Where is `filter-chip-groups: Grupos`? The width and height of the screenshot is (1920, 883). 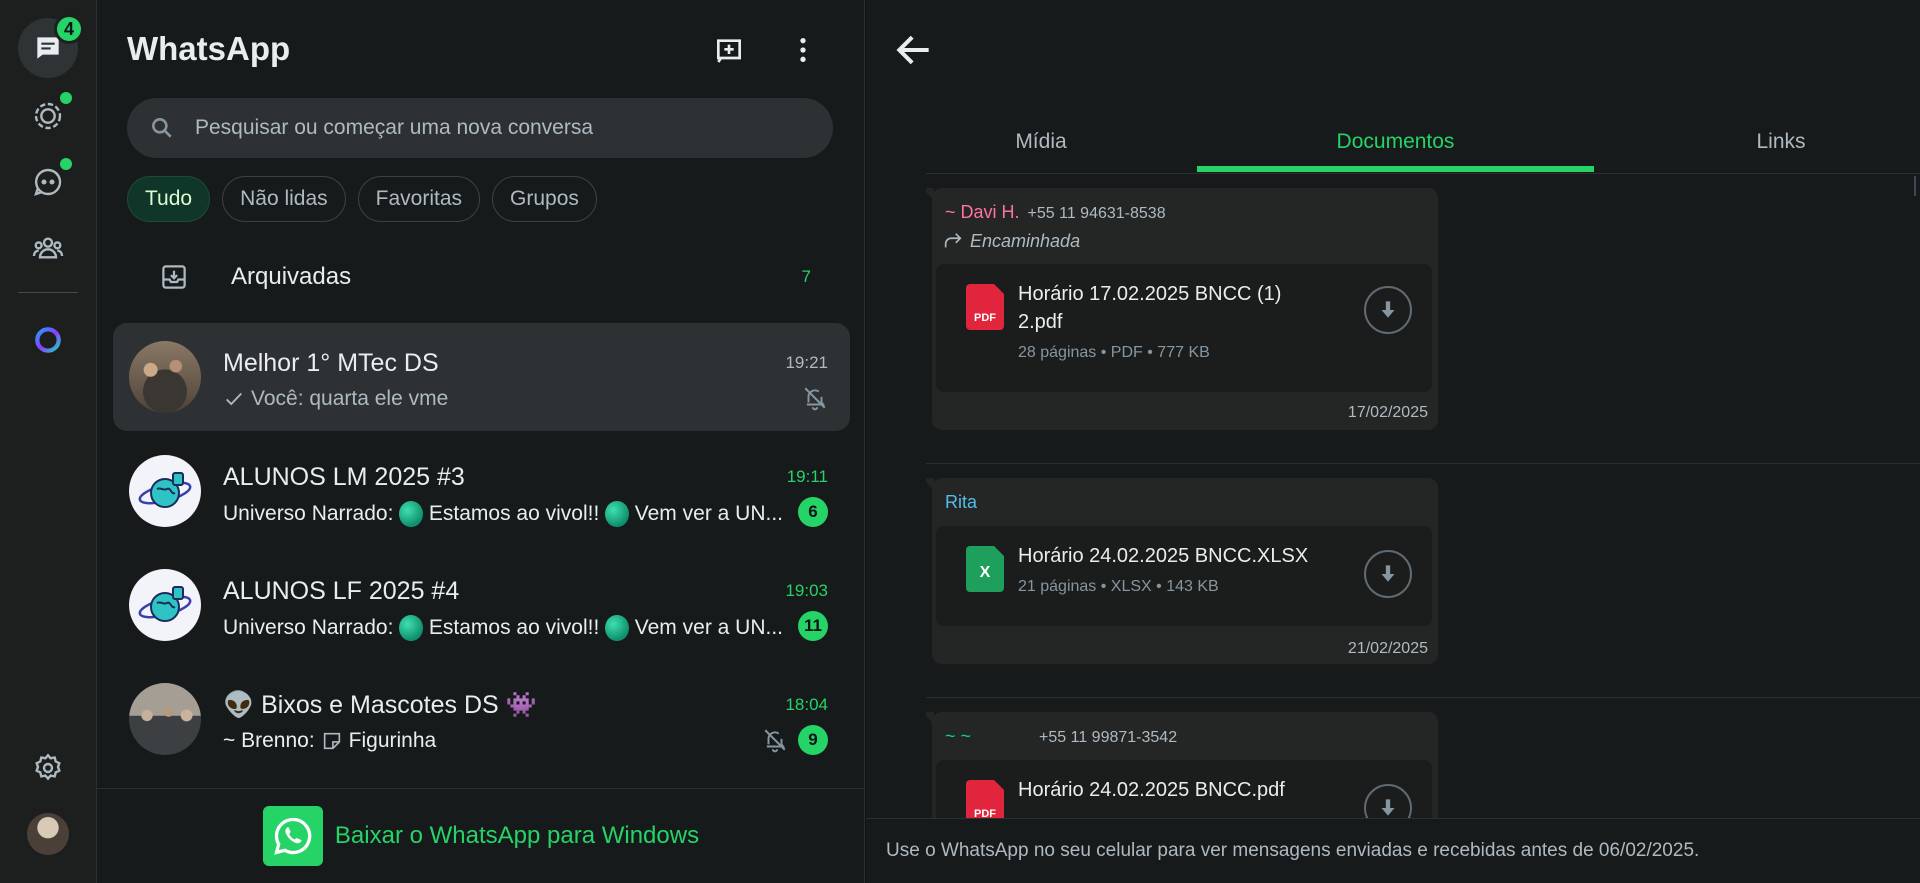
filter-chip-groups: Grupos is located at coordinates (544, 199).